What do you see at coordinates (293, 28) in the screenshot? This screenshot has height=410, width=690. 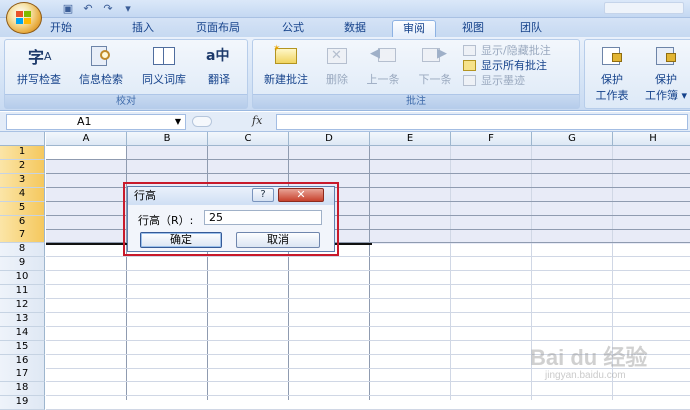 I see `tab-formulas: 公式` at bounding box center [293, 28].